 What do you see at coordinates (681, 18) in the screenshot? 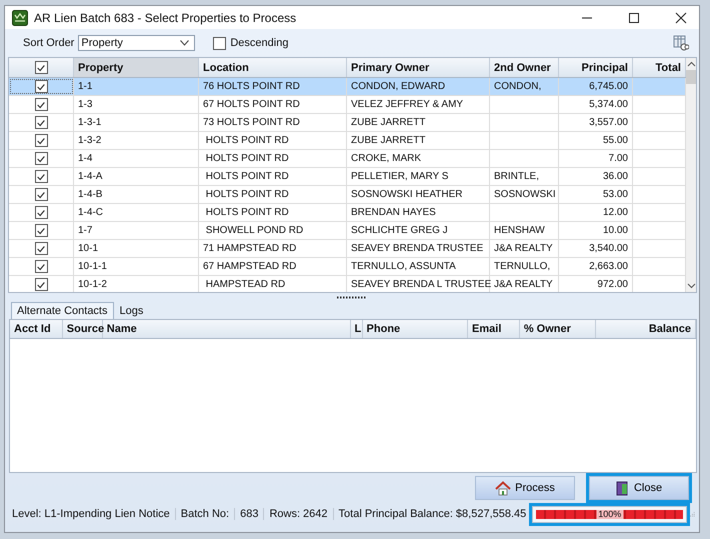
I see `close-icon` at bounding box center [681, 18].